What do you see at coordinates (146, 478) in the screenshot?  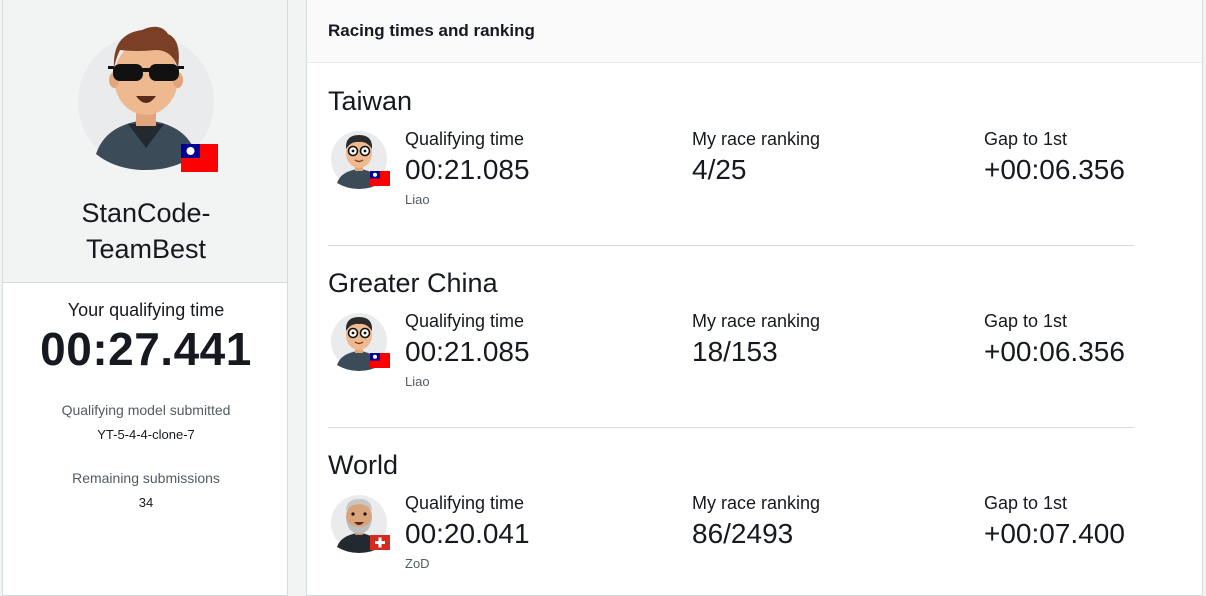 I see `remaining-submissions-label: Remaining submissions` at bounding box center [146, 478].